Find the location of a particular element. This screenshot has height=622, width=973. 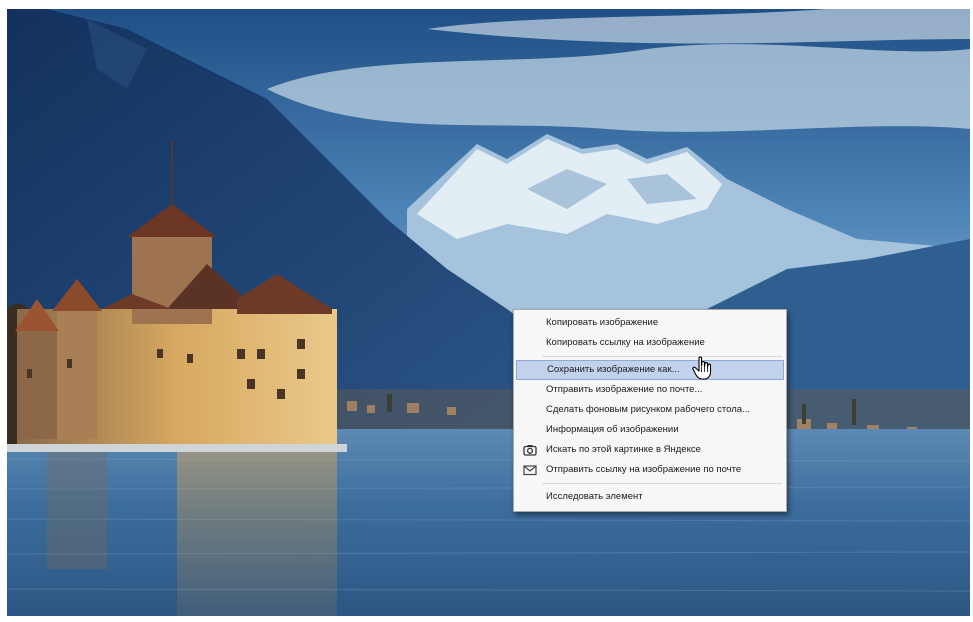

menu-item-inspect-element: Исследовать элемент is located at coordinates (650, 497).